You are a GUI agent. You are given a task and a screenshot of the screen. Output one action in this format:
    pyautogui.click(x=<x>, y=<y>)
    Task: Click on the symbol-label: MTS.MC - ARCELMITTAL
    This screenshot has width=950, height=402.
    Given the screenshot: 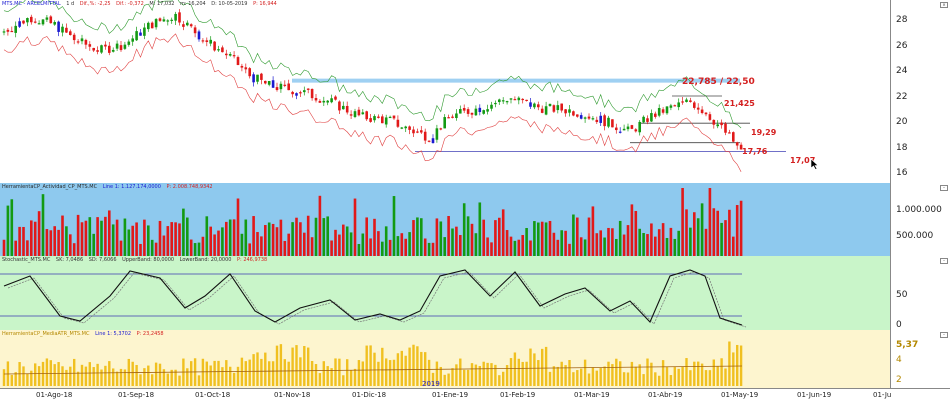 What is the action you would take?
    pyautogui.click(x=31, y=4)
    